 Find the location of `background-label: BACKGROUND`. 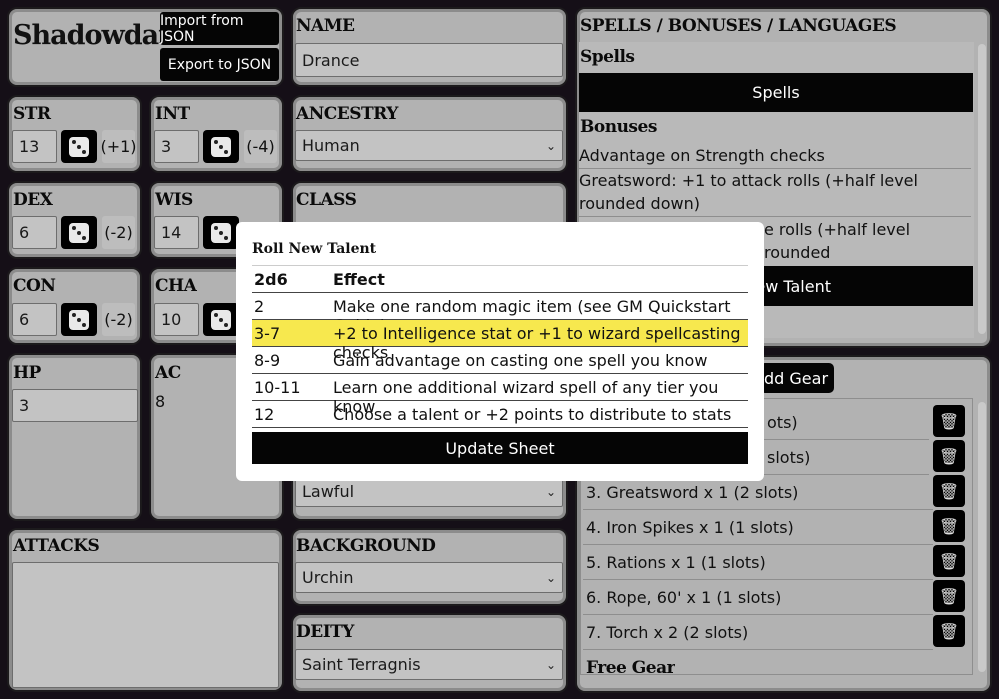

background-label: BACKGROUND is located at coordinates (366, 546).